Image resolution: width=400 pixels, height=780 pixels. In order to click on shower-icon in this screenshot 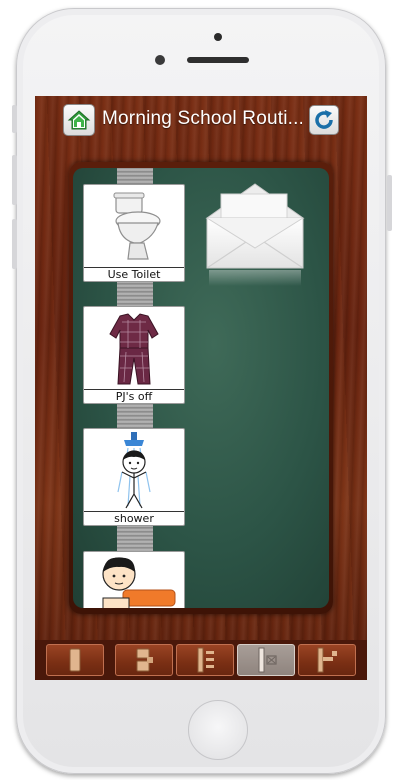, I will do `click(134, 470)`.